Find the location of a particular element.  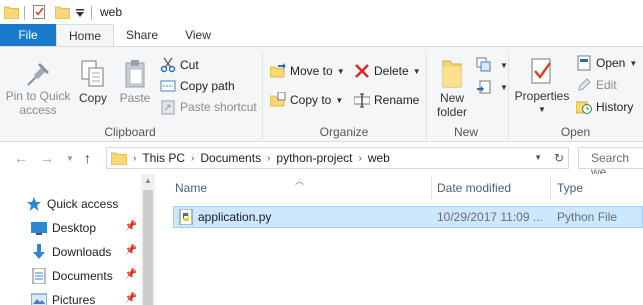

move-to-button: Move to ▼ is located at coordinates (307, 71).